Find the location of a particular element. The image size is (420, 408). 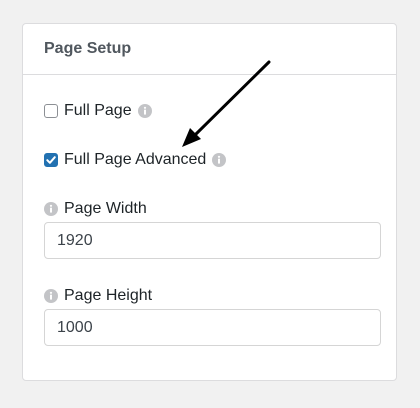

panel-title: Page Setup is located at coordinates (88, 48).